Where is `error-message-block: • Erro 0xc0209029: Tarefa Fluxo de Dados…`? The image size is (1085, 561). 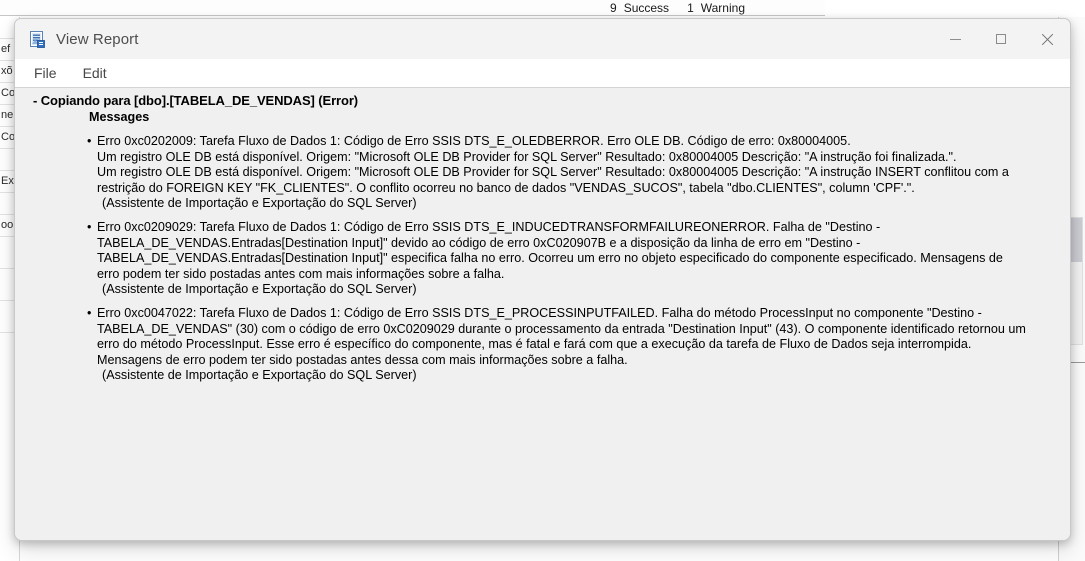
error-message-block: • Erro 0xc0209029: Tarefa Fluxo de Dados… is located at coordinates (542, 259).